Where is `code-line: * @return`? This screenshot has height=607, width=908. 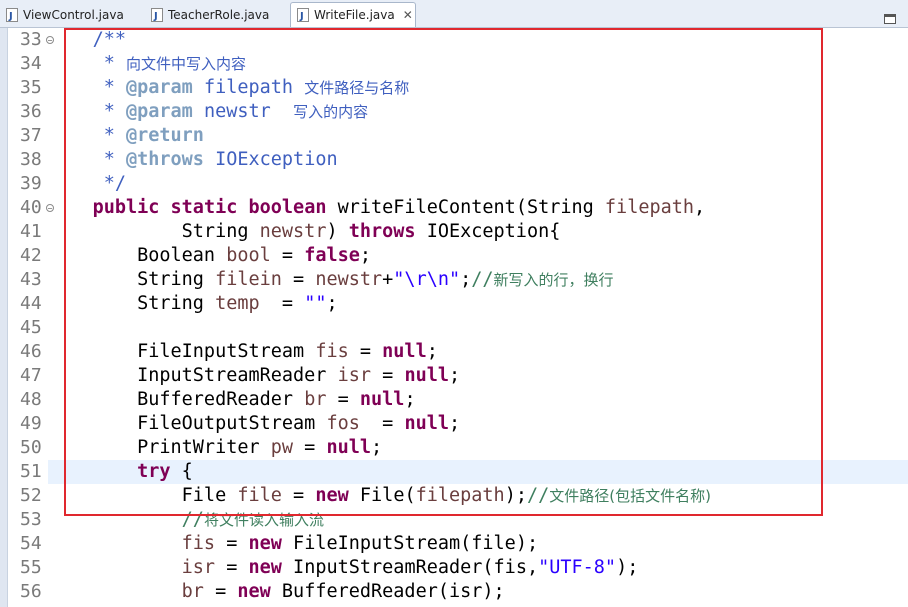
code-line: * @return is located at coordinates (478, 136).